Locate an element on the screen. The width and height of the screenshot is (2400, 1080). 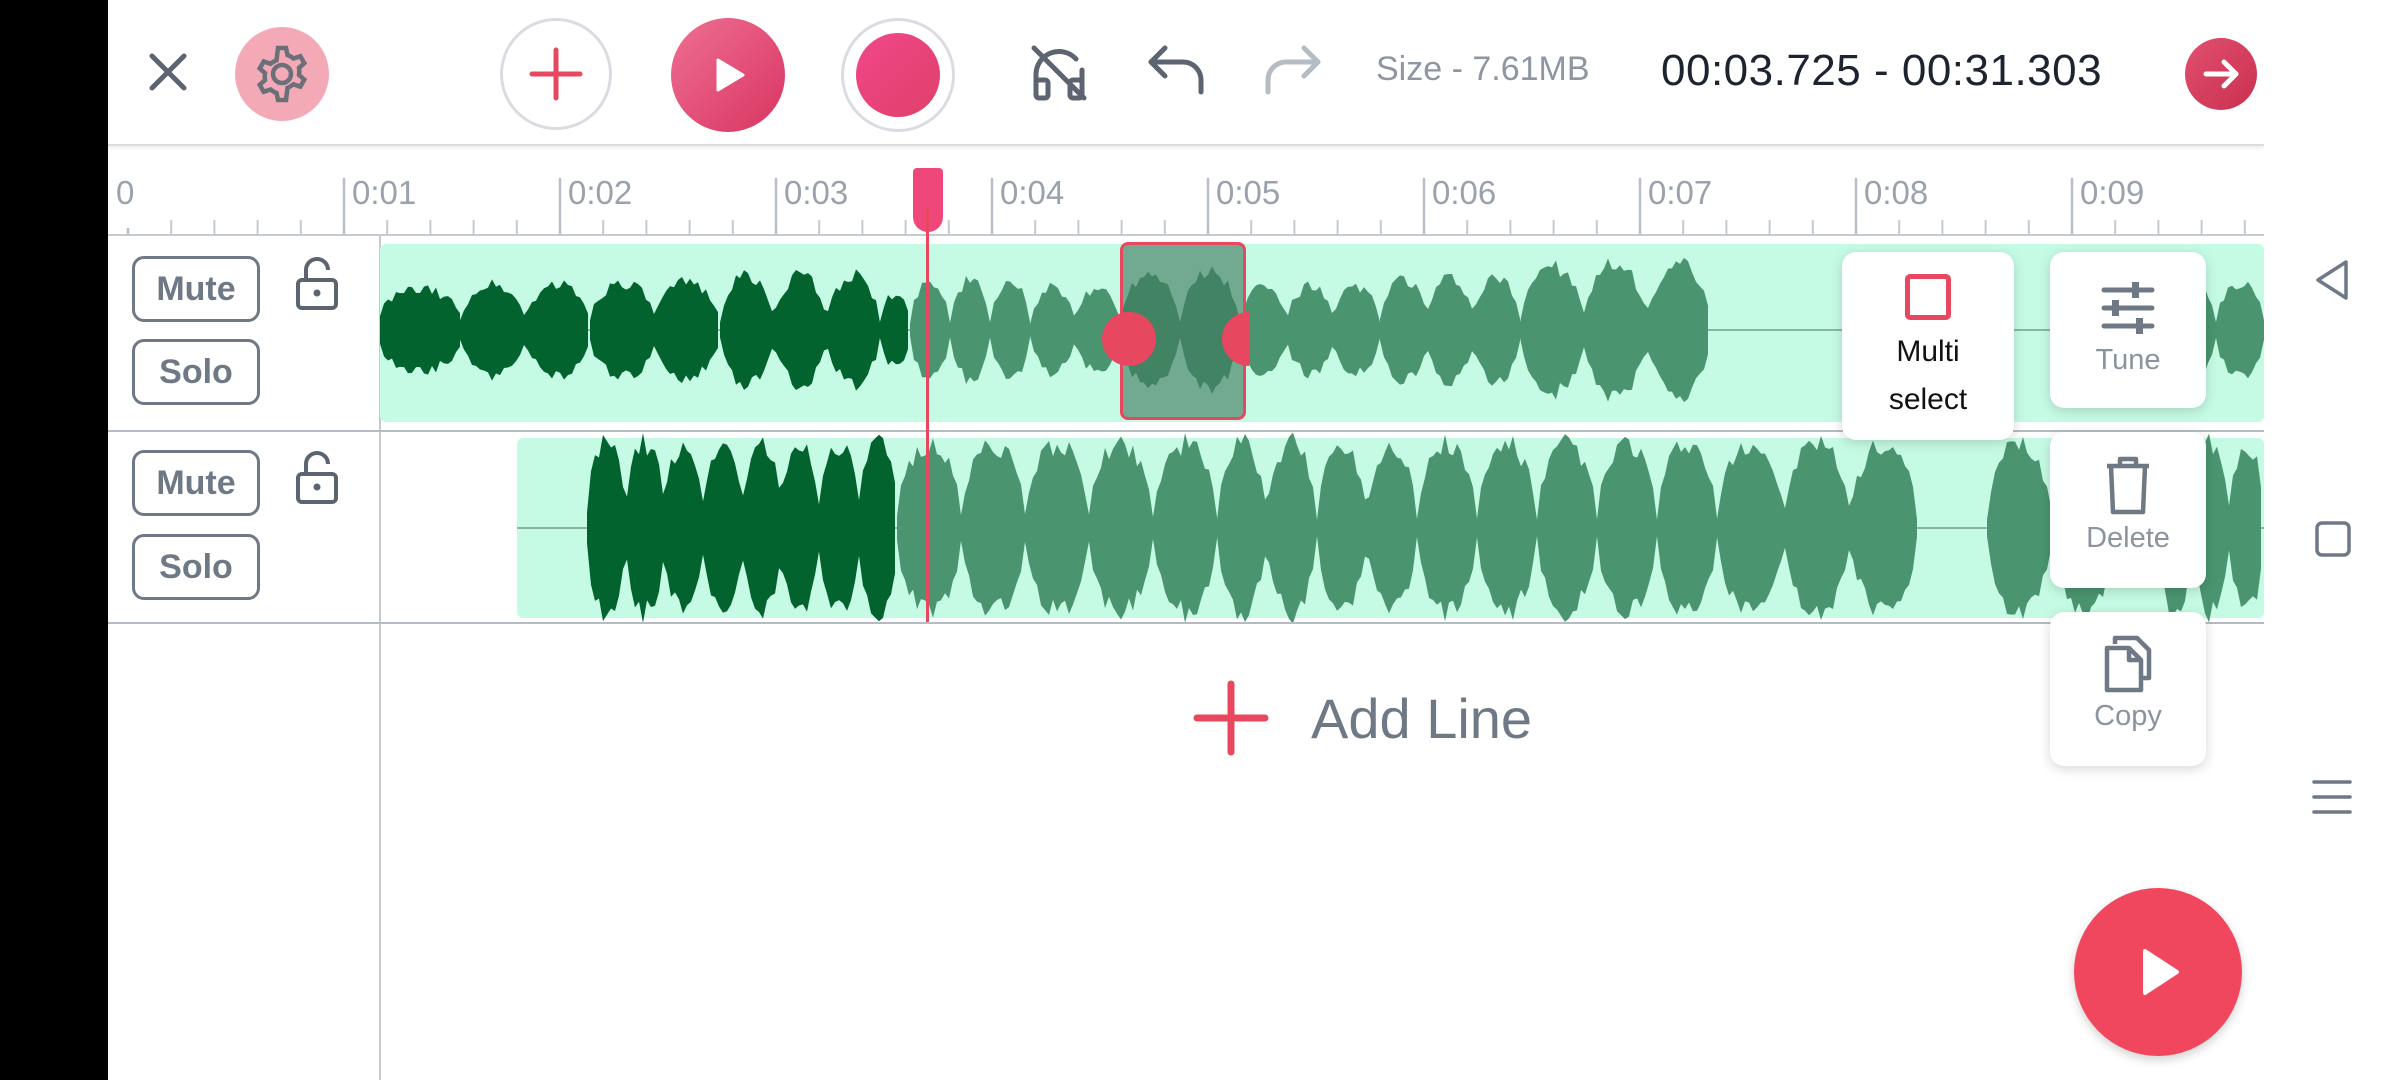
copy-button: Copy is located at coordinates (2128, 689).